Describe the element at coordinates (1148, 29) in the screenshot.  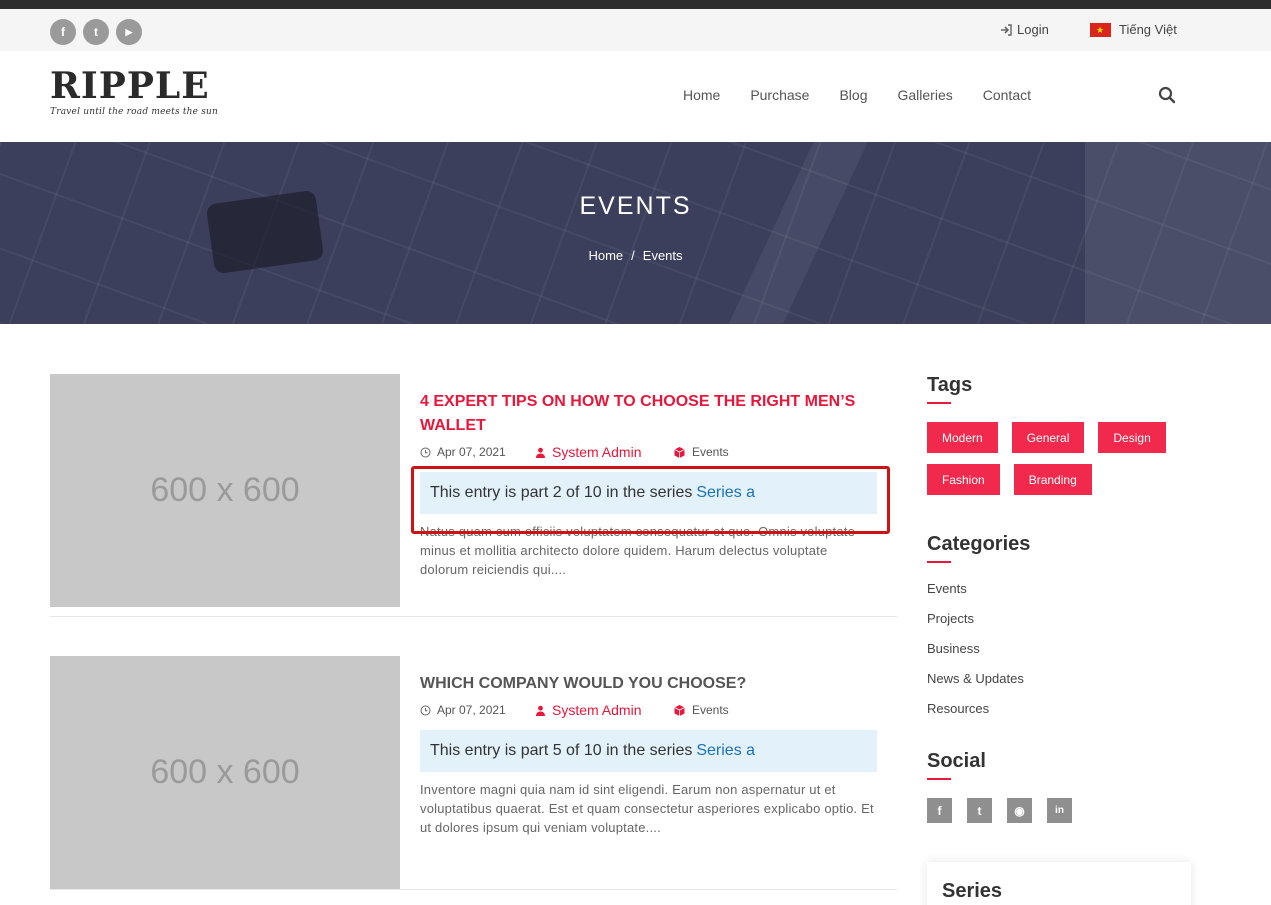
I see `language-label: Tiếng Việt` at that location.